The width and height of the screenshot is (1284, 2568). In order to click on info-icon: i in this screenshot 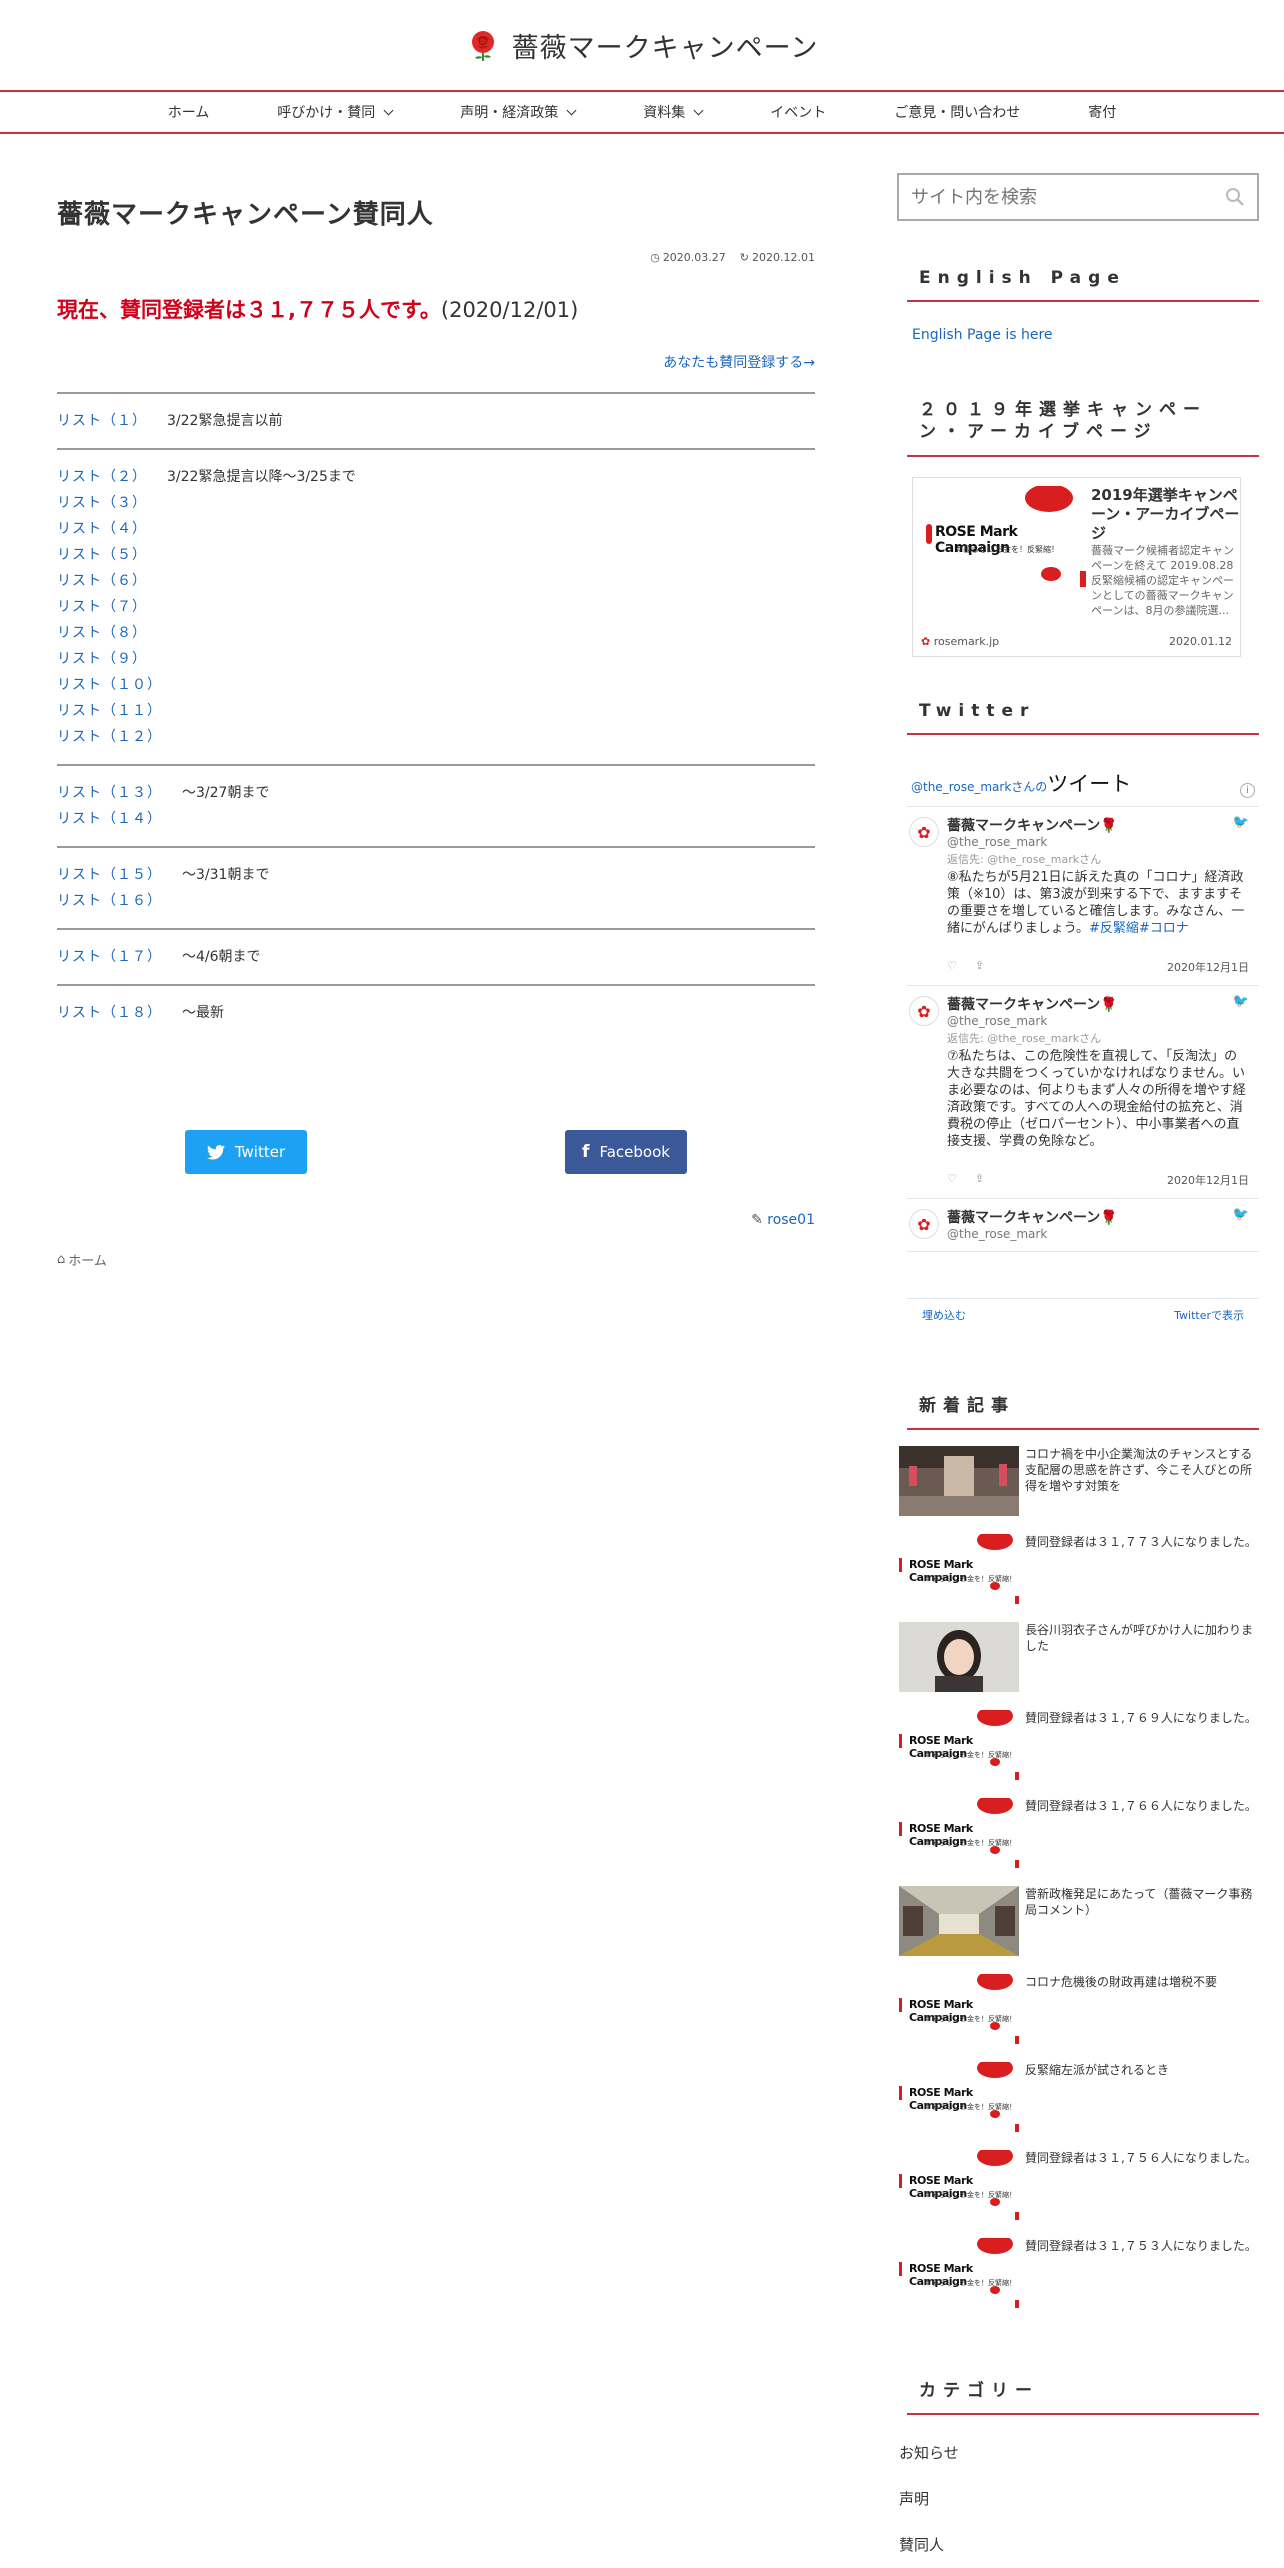, I will do `click(1247, 790)`.